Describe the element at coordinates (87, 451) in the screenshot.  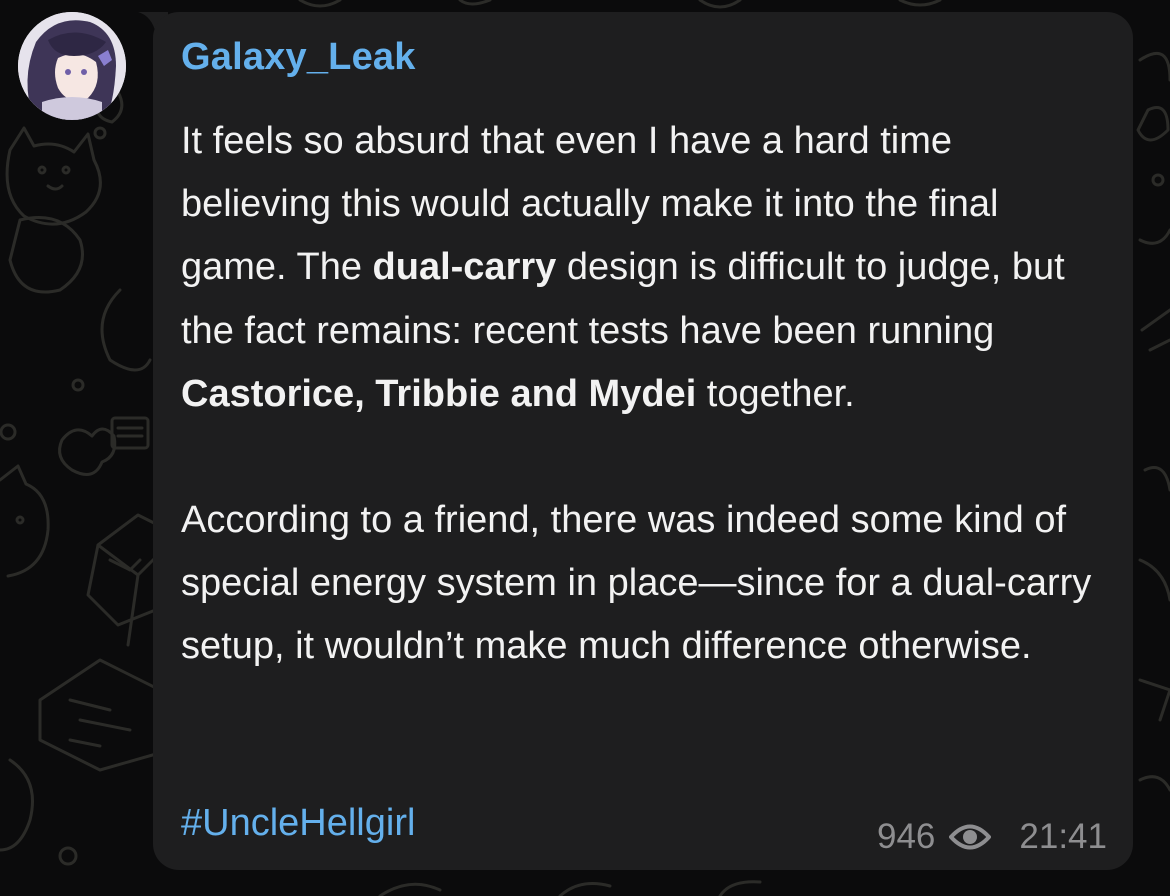
I see `mouse-doodle` at that location.